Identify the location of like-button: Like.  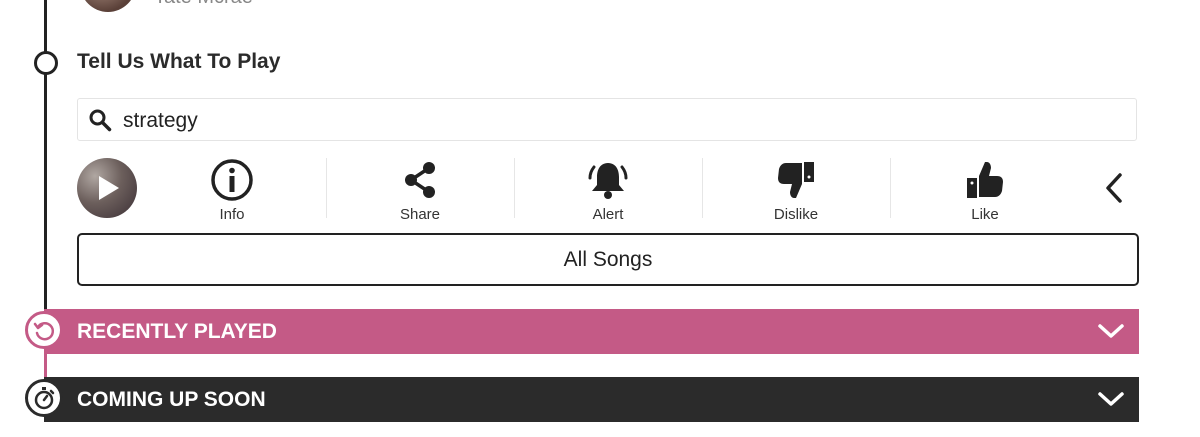
(985, 190).